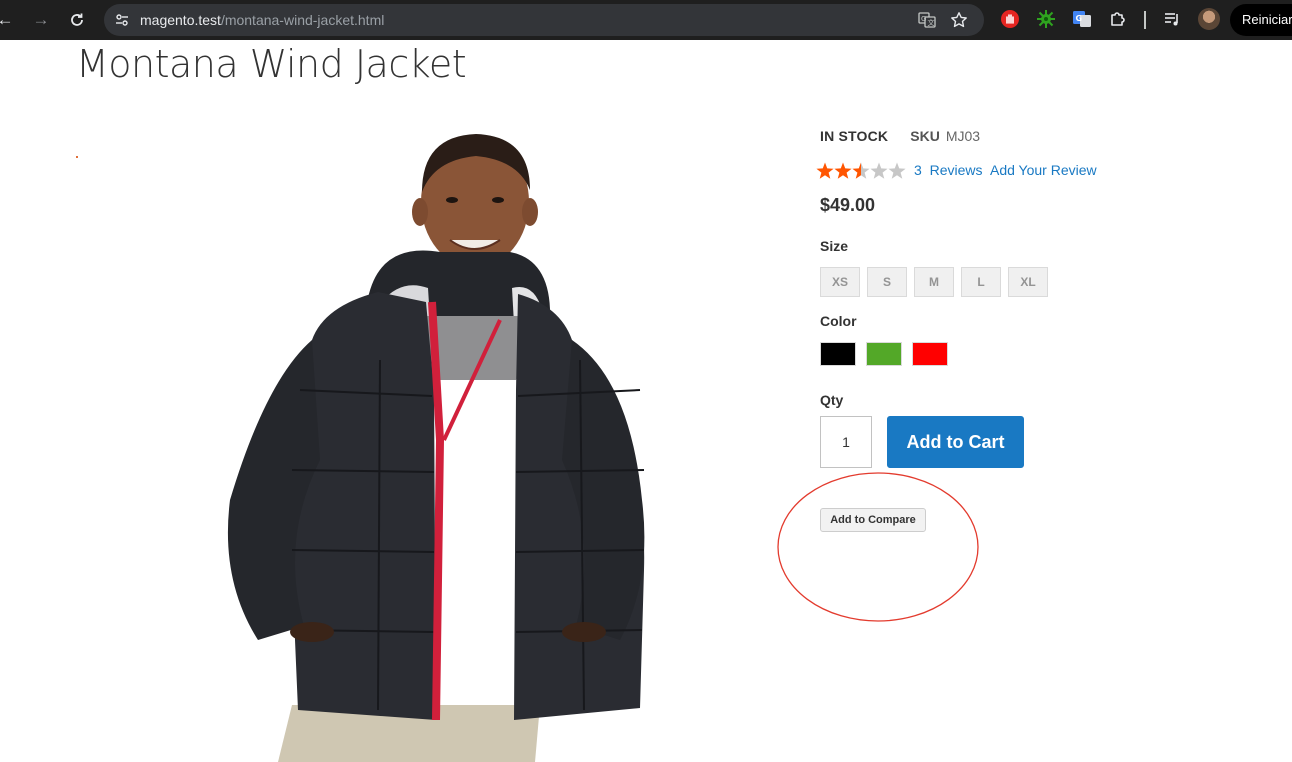 This screenshot has height=762, width=1292. I want to click on bookmark-star-icon, so click(959, 20).